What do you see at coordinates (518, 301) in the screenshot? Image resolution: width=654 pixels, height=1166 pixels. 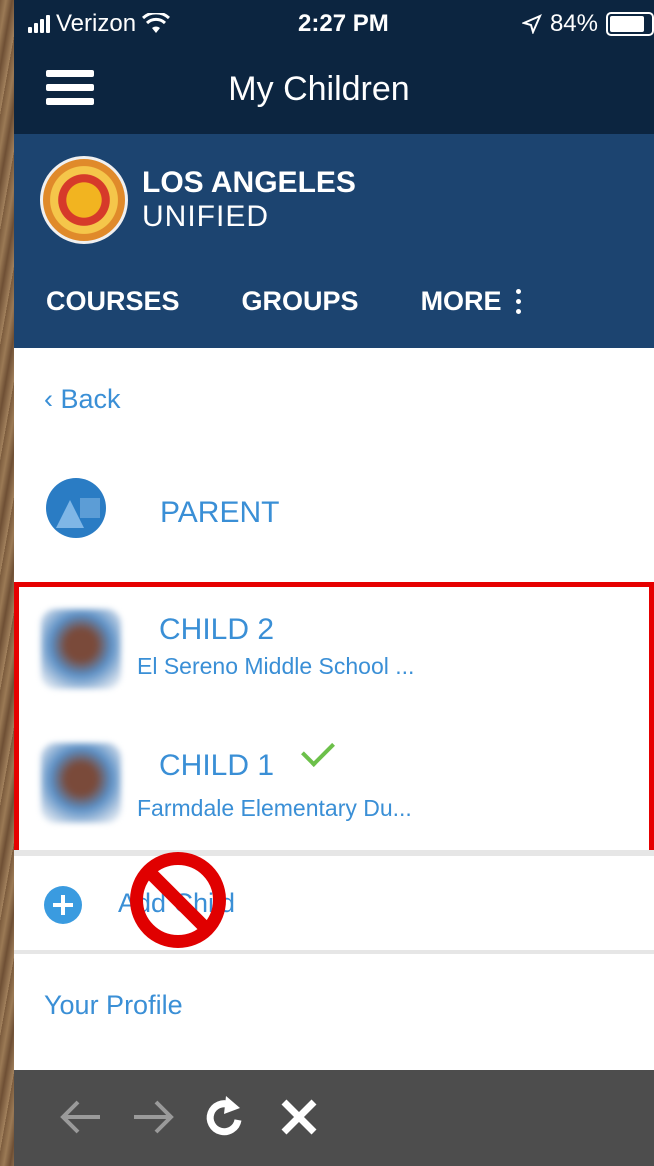 I see `kebab-icon` at bounding box center [518, 301].